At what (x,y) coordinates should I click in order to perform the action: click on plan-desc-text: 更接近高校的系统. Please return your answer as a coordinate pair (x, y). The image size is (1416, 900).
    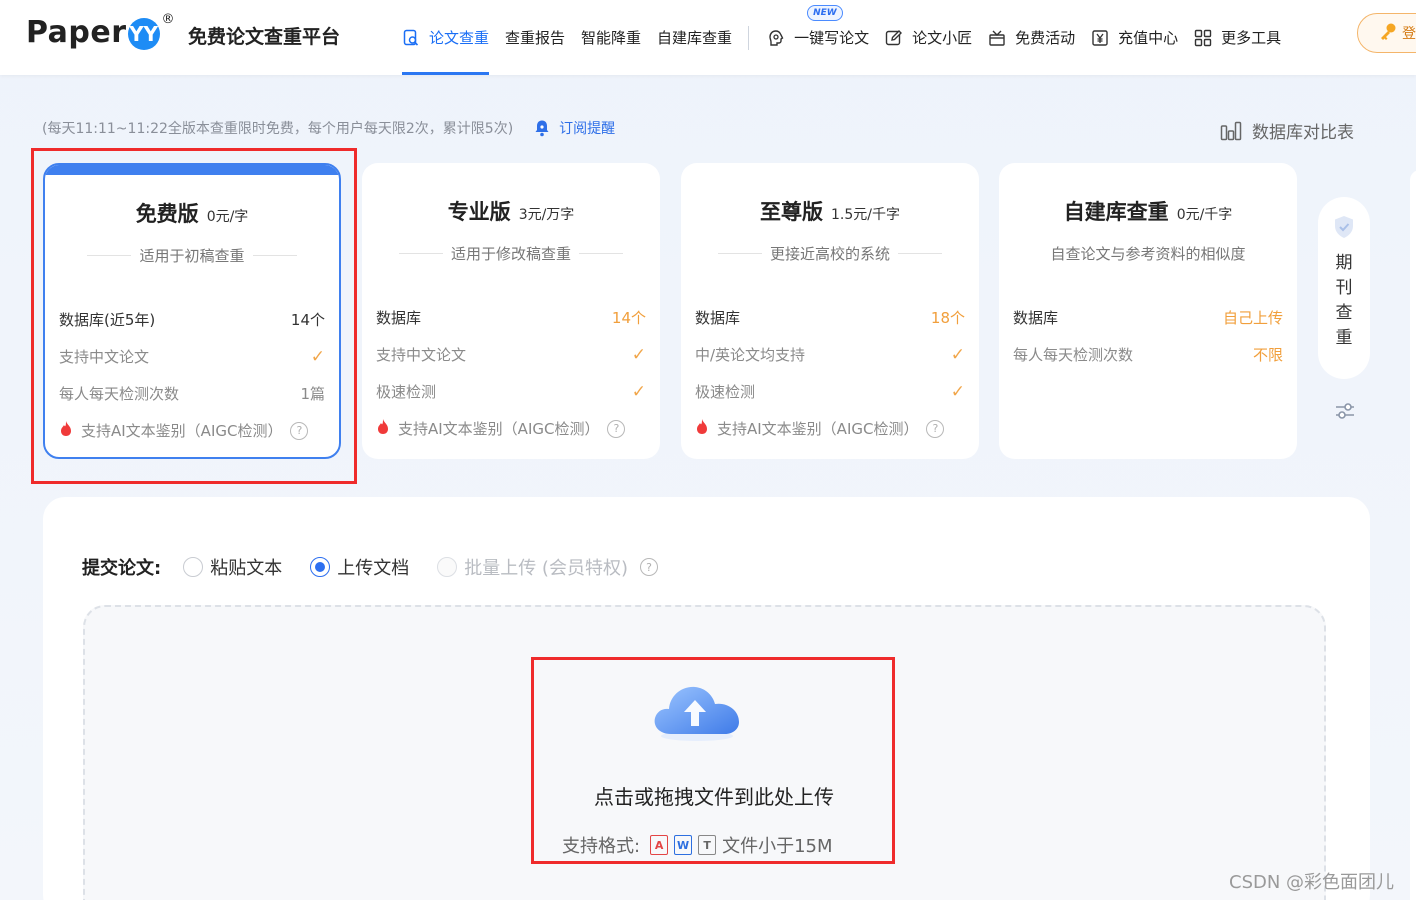
    Looking at the image, I should click on (829, 254).